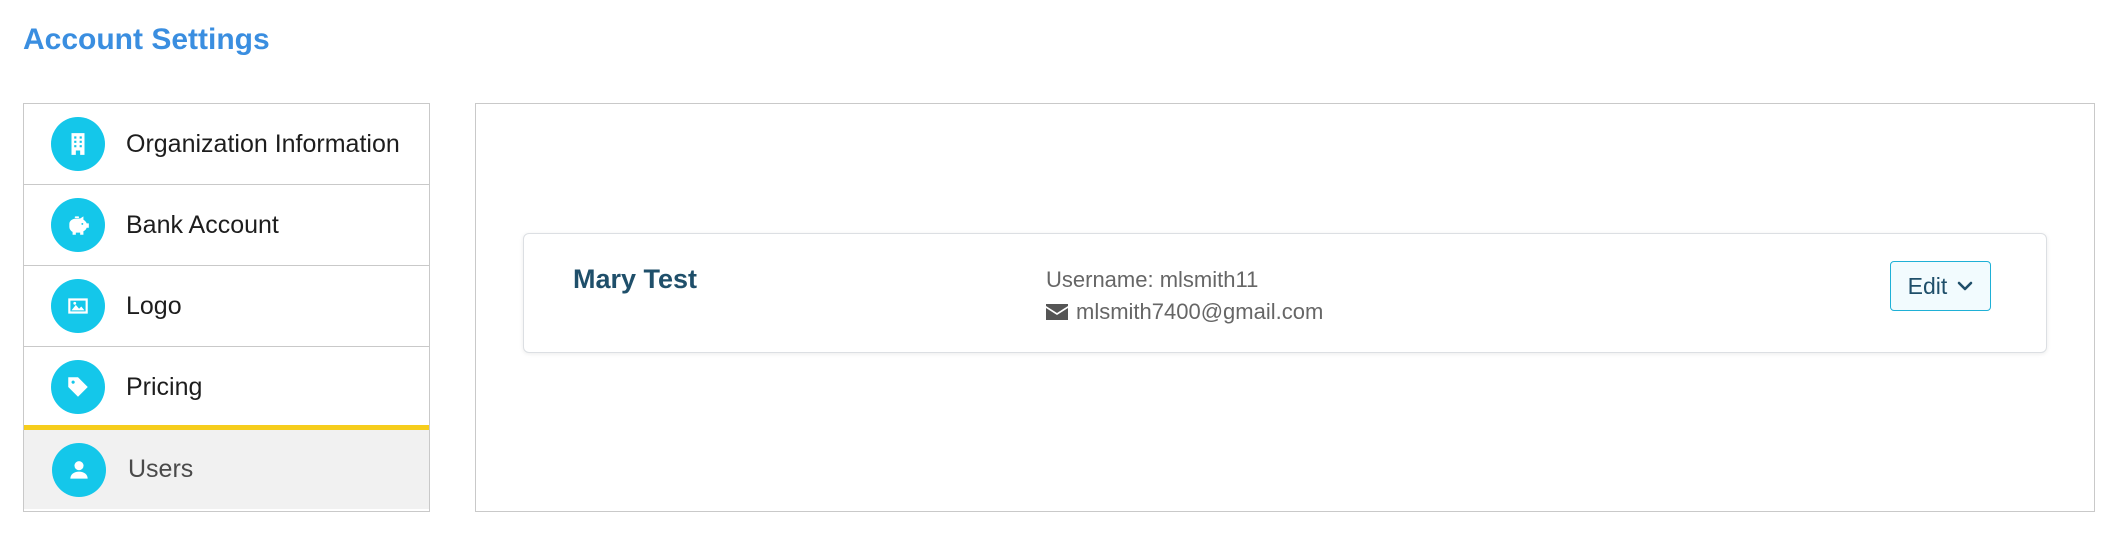  I want to click on user-email-row: mlsmith7400@gmail.com, so click(1184, 312).